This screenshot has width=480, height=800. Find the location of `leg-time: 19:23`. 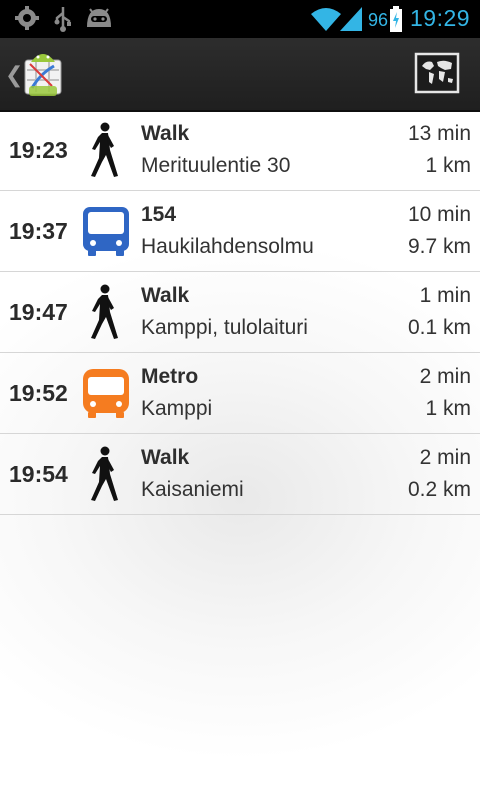

leg-time: 19:23 is located at coordinates (38, 150).